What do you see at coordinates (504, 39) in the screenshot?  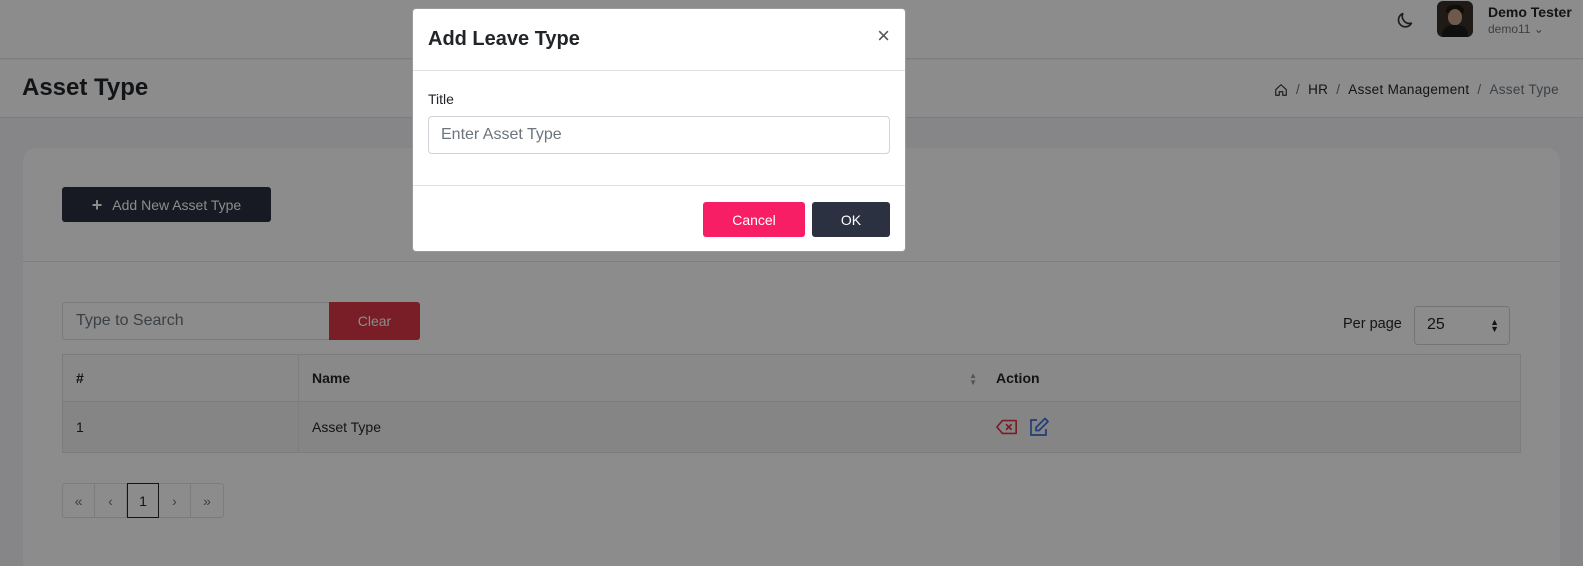 I see `modal-title: Add Leave Type` at bounding box center [504, 39].